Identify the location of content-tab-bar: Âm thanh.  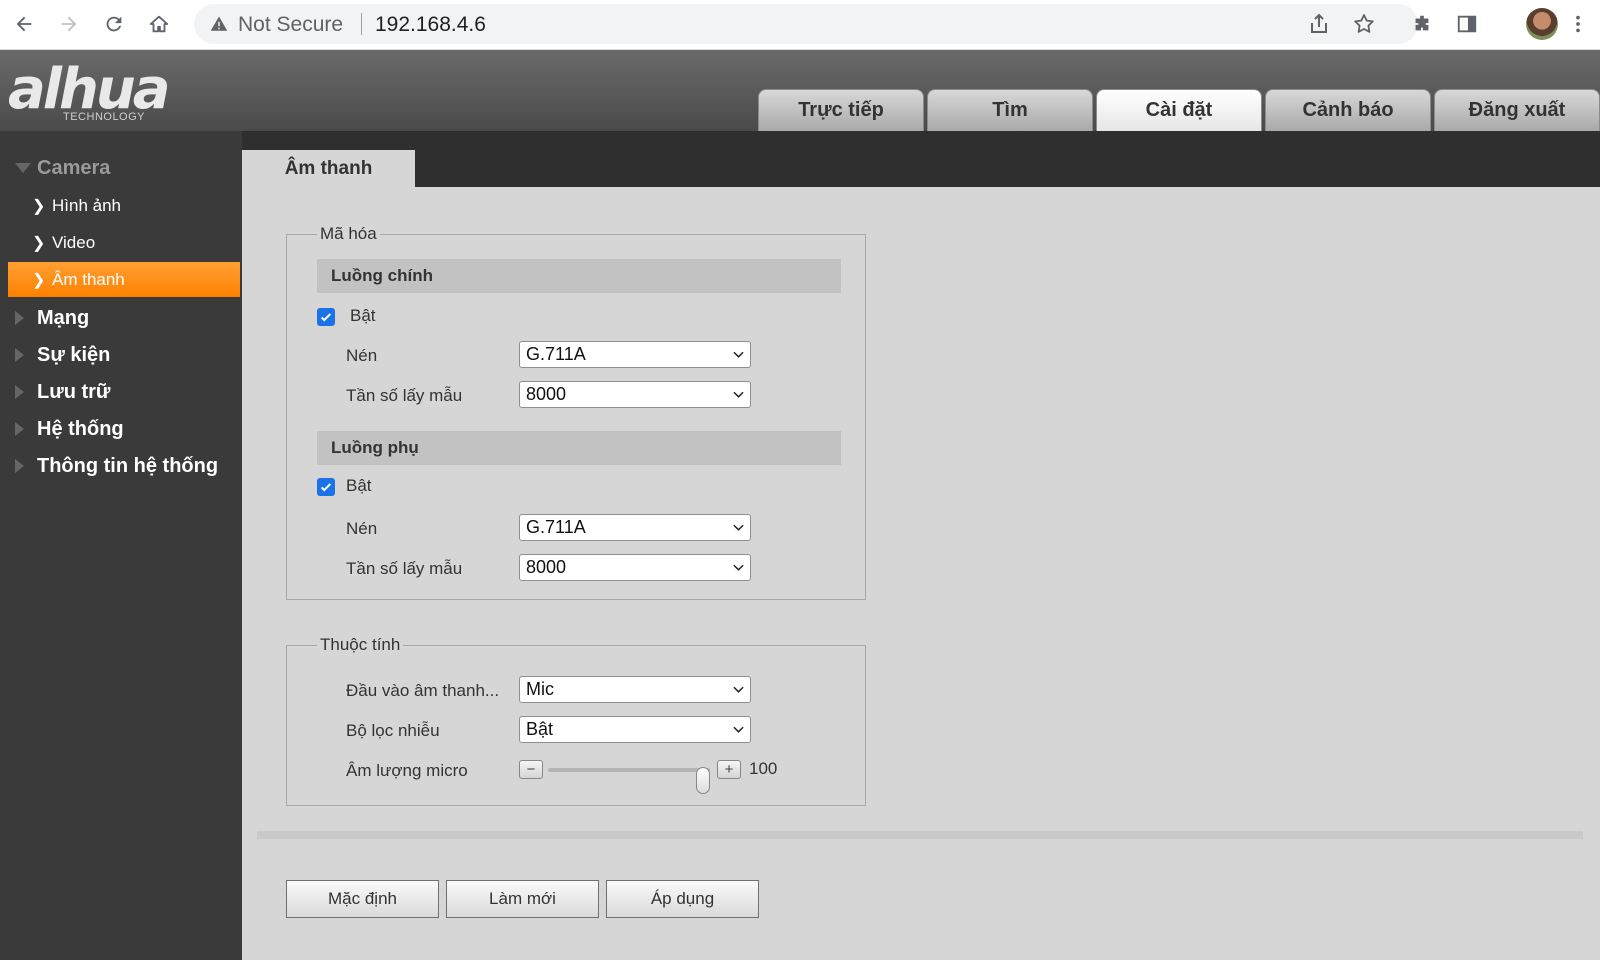
(921, 159).